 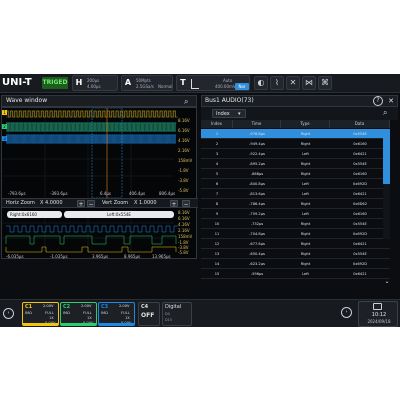 I want to click on vert-zoom-value: X 1.0000, so click(x=145, y=203).